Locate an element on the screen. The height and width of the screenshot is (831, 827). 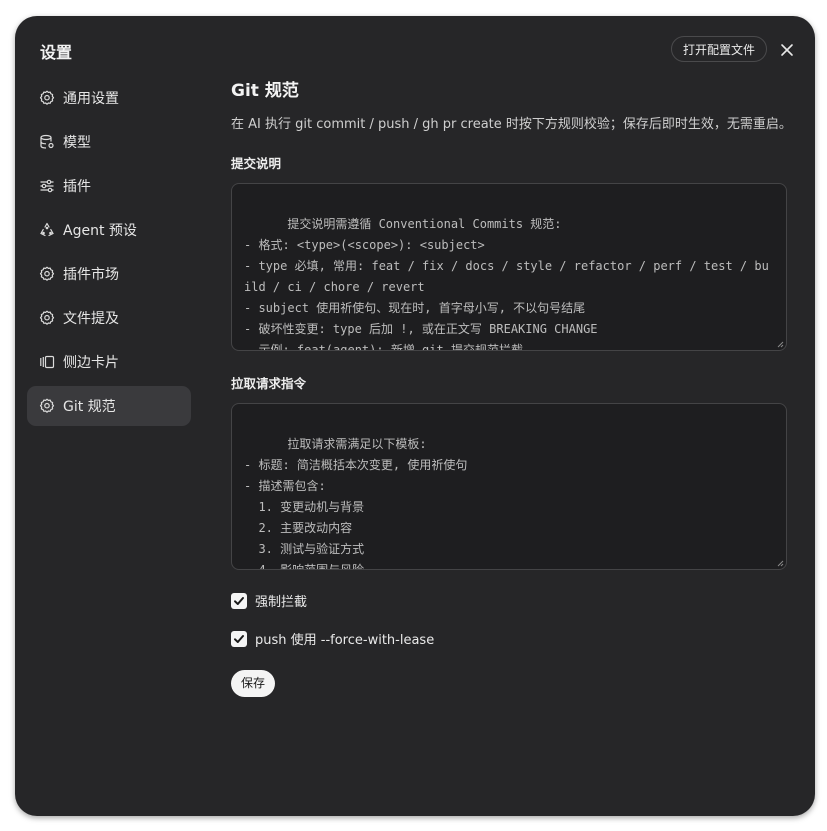
force-block-label: 强制拦截 is located at coordinates (281, 602).